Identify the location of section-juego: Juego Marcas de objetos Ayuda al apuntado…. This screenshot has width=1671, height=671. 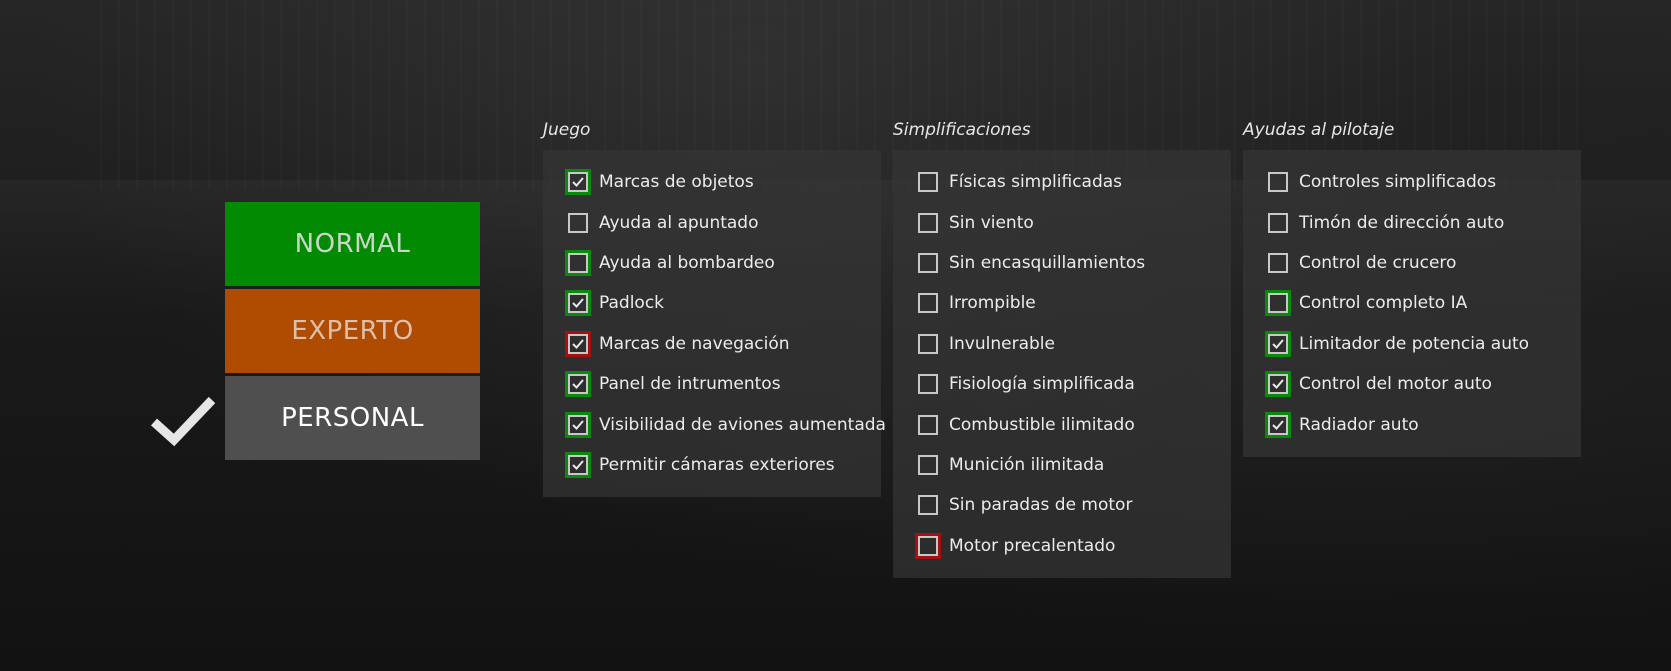
(714, 308).